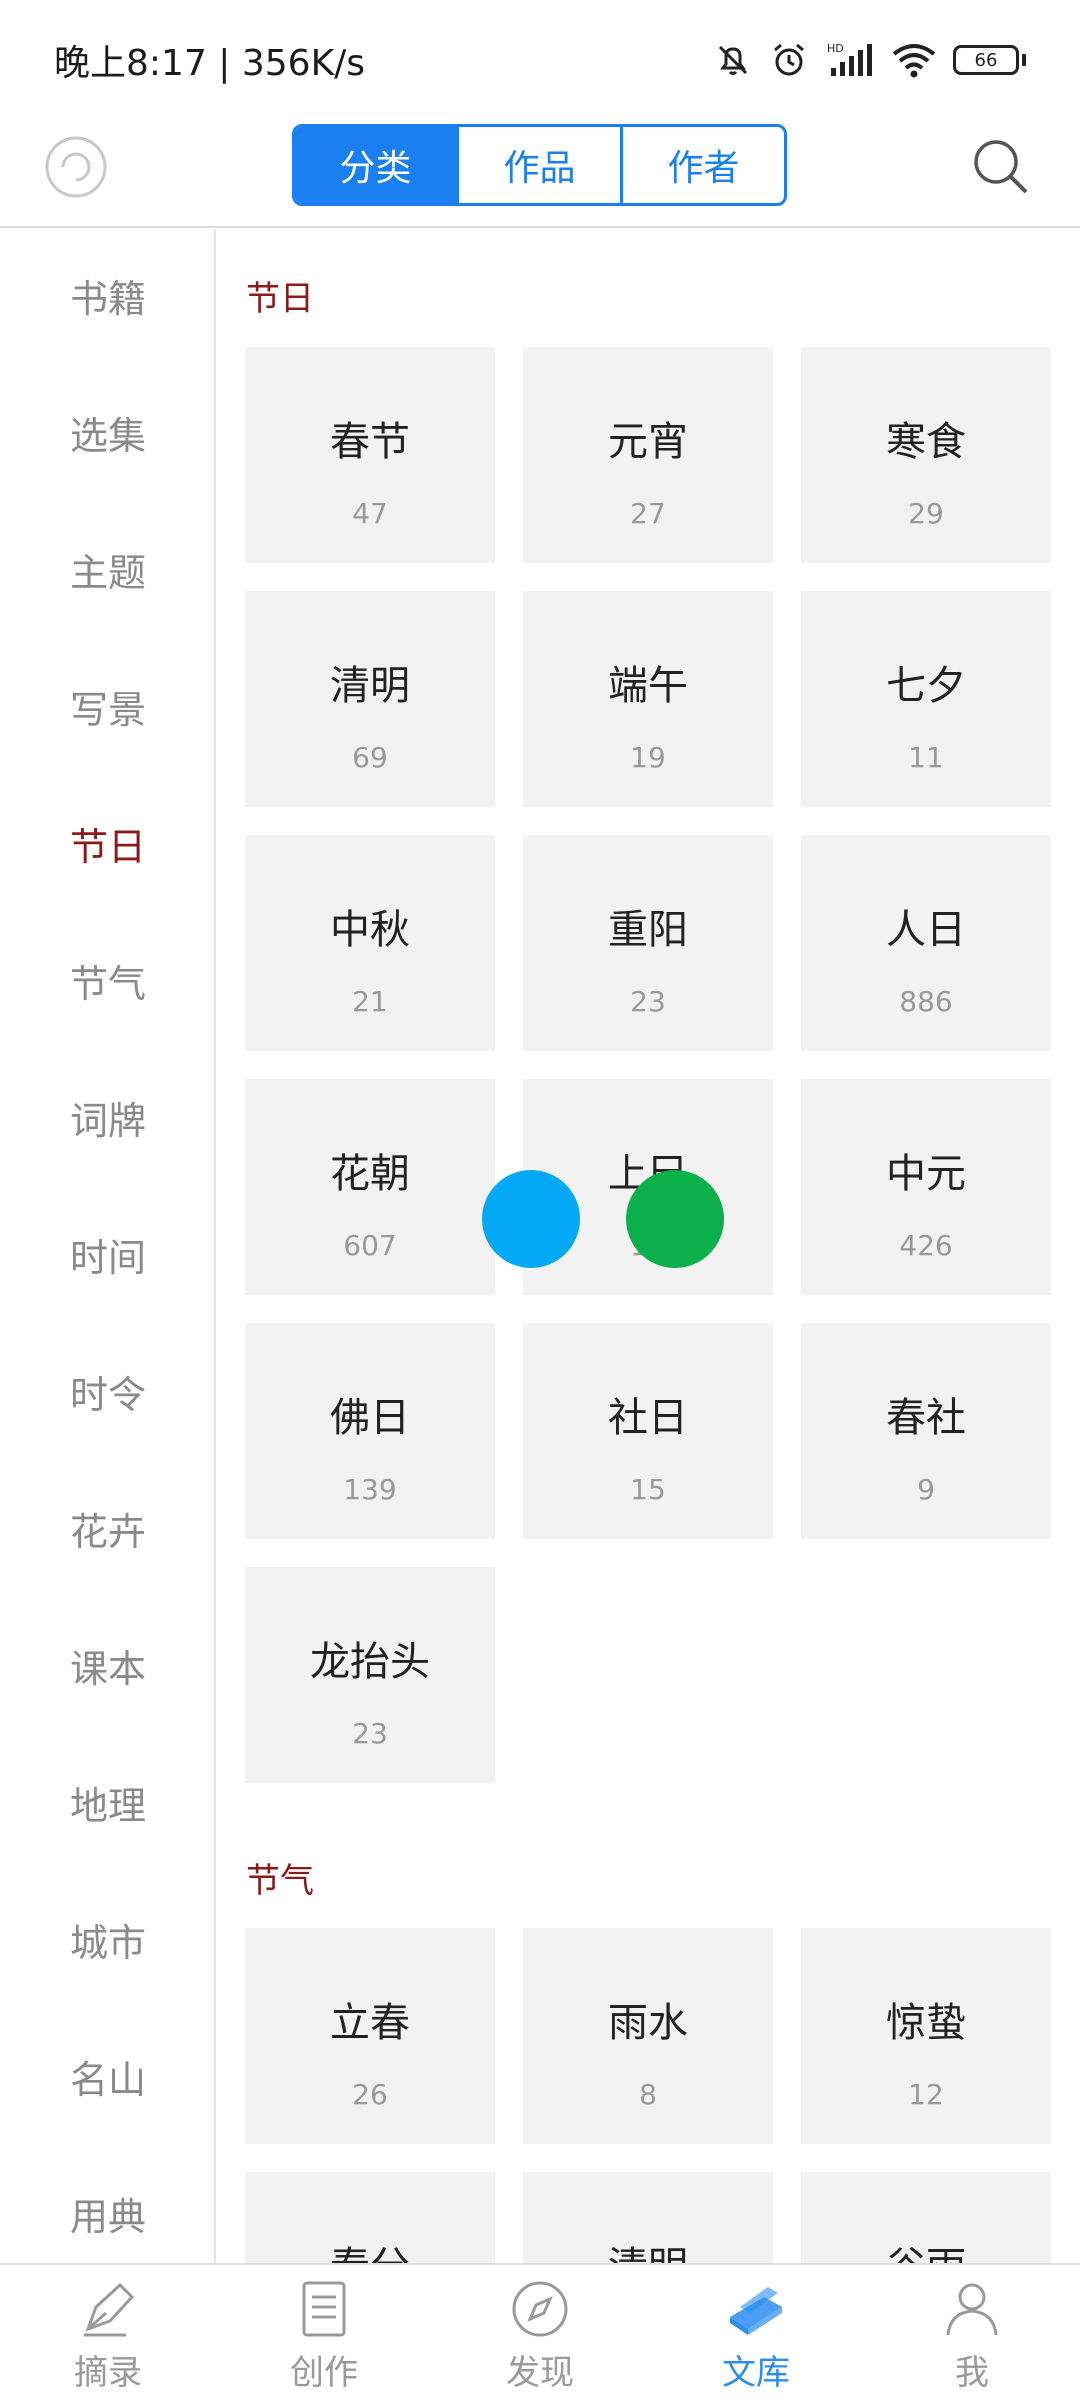  What do you see at coordinates (107, 706) in the screenshot?
I see `sidebar-item-scenery: 写景` at bounding box center [107, 706].